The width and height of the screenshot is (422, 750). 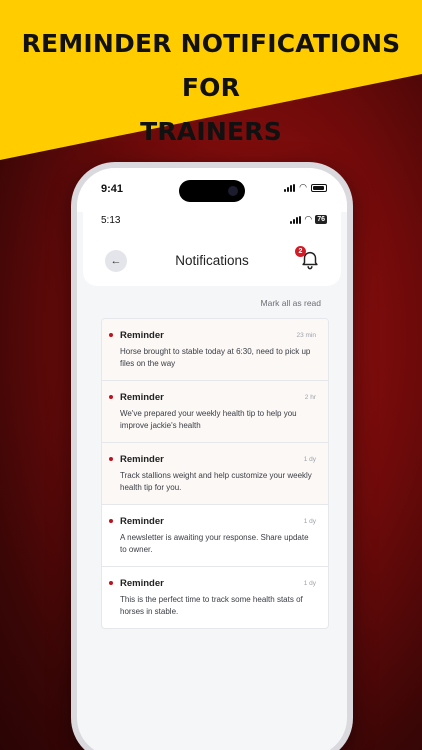 What do you see at coordinates (212, 246) in the screenshot?
I see `app-header: 5:13 ◠ 76 ← Notifications 2` at bounding box center [212, 246].